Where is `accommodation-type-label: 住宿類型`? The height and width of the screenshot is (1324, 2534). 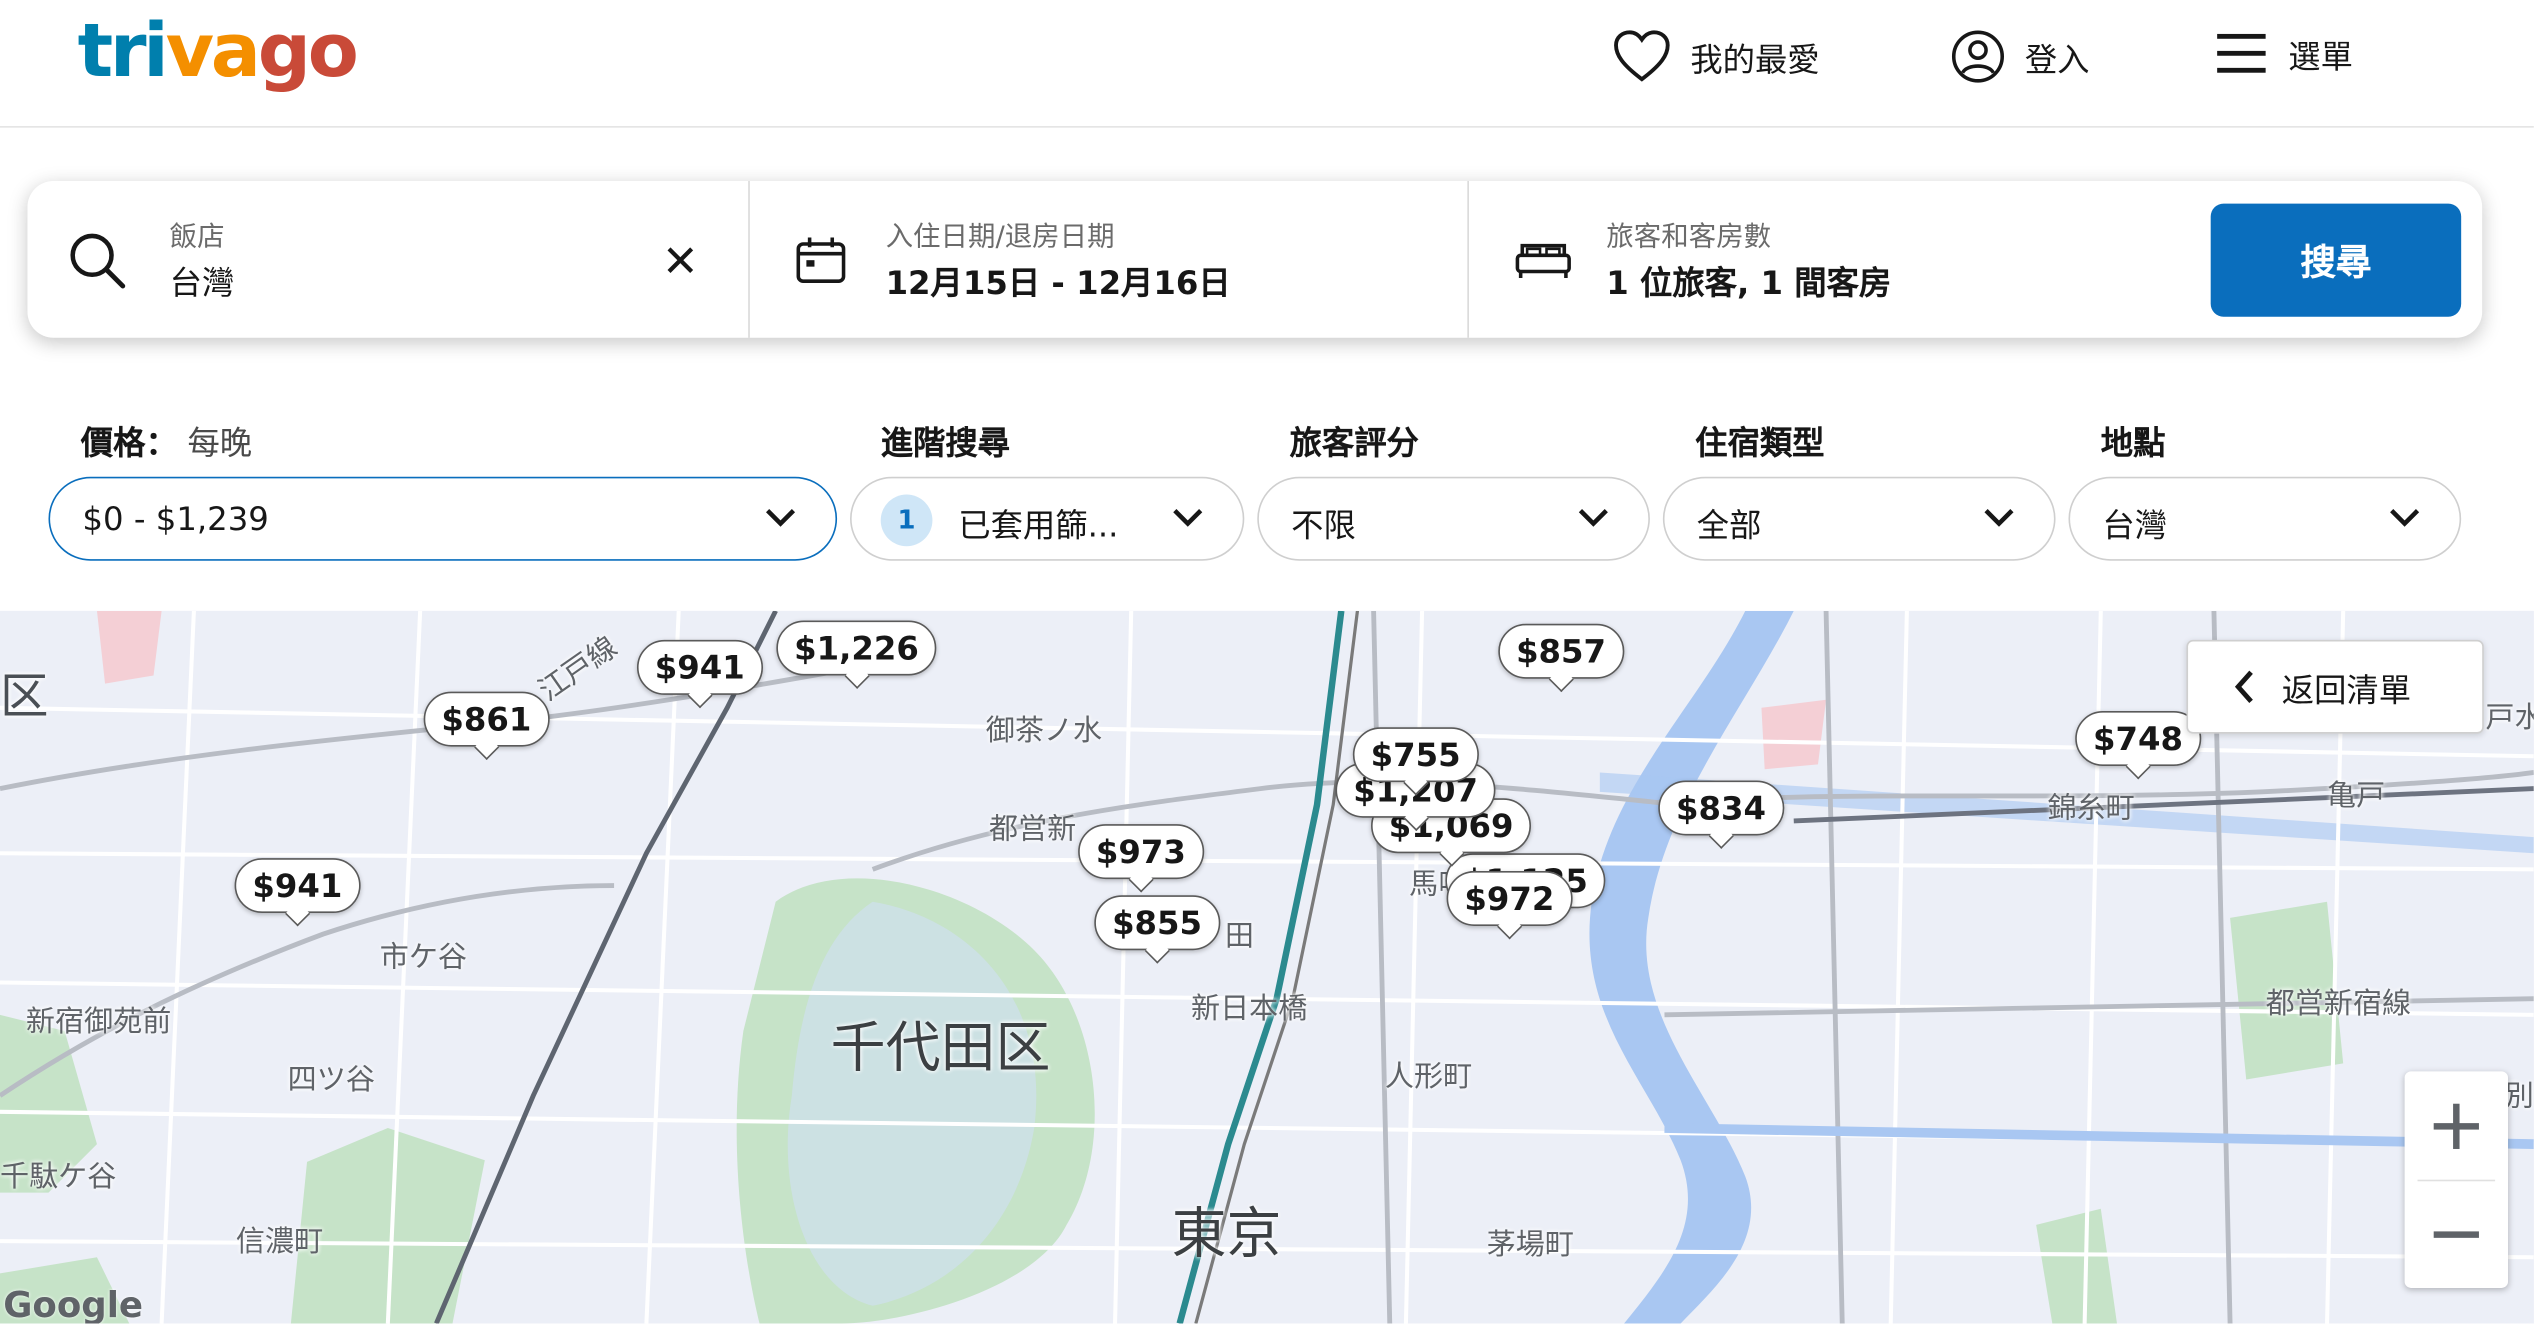 accommodation-type-label: 住宿類型 is located at coordinates (1760, 443).